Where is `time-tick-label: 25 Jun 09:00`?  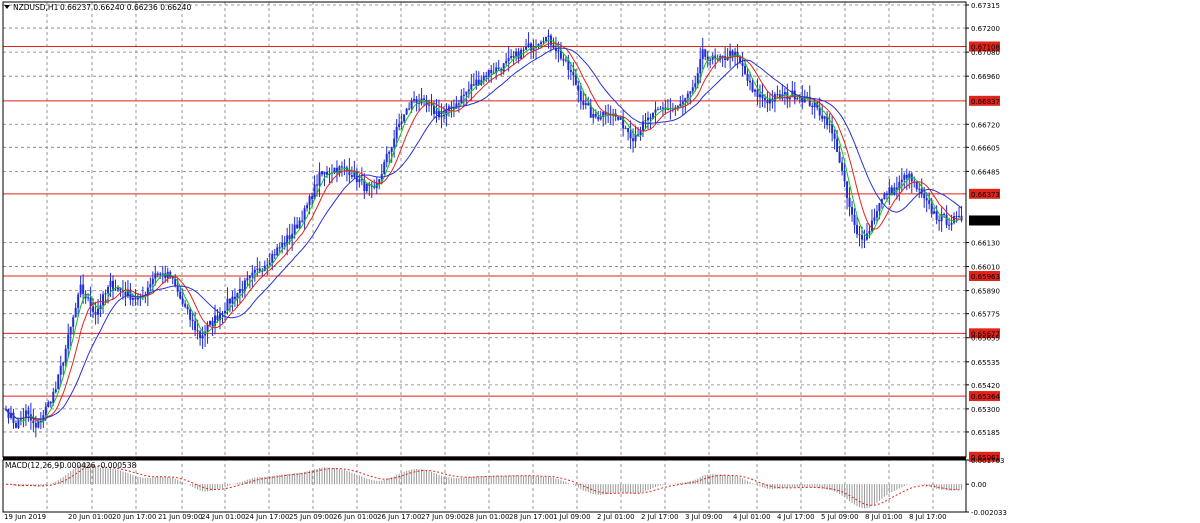
time-tick-label: 25 Jun 09:00 is located at coordinates (311, 517).